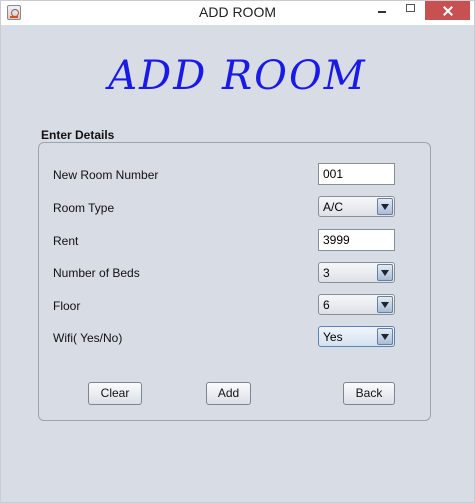 This screenshot has width=475, height=503. Describe the element at coordinates (356, 206) in the screenshot. I see `room-type-select: A/C` at that location.